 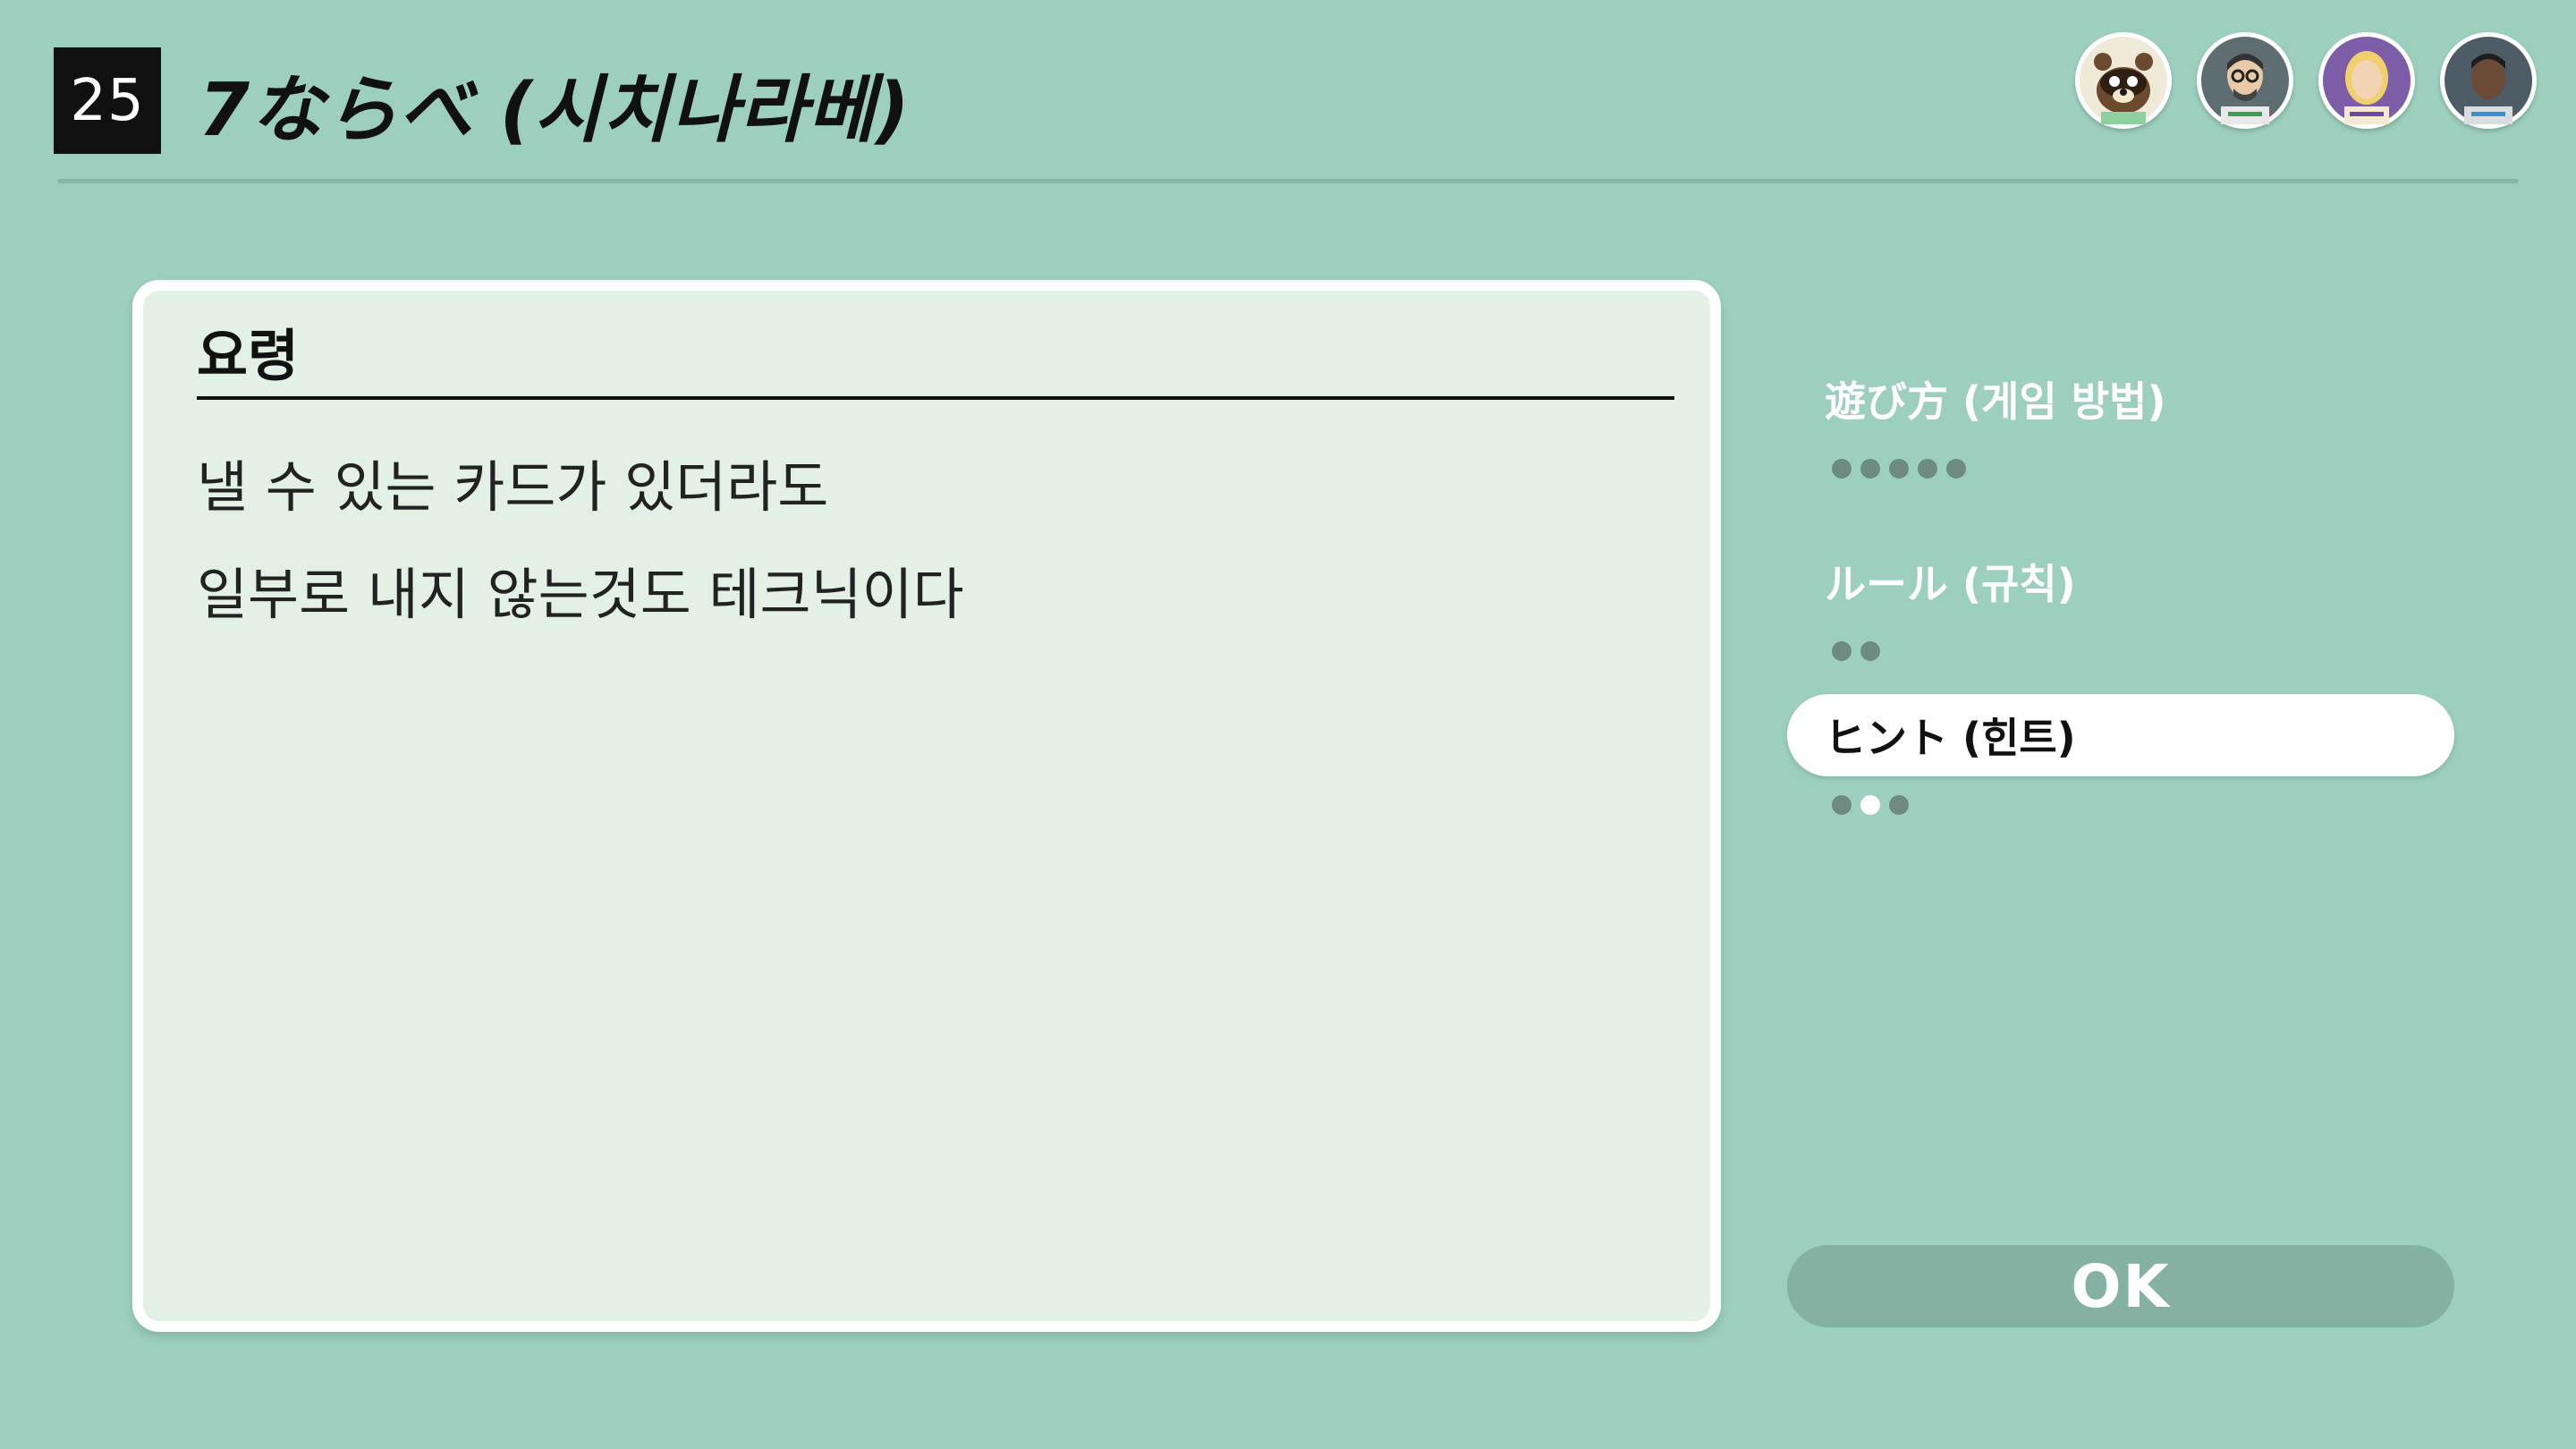 What do you see at coordinates (2120, 1286) in the screenshot?
I see `ok-button: OK` at bounding box center [2120, 1286].